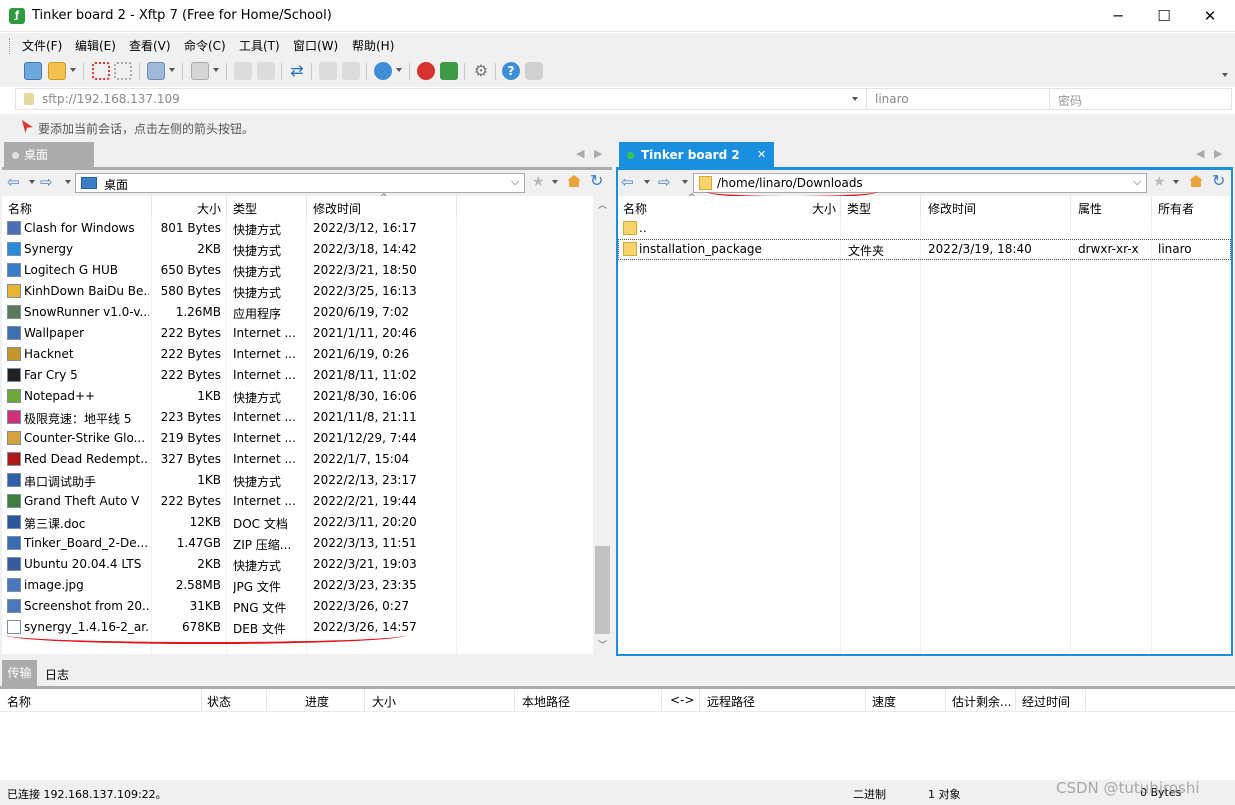 This screenshot has width=1235, height=805. I want to click on paste-icon, so click(351, 71).